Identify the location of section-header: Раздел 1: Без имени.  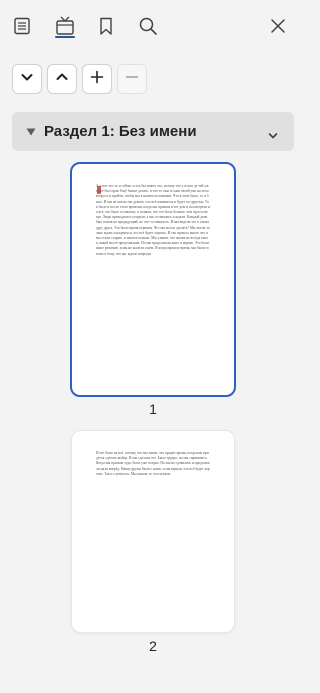
(153, 131).